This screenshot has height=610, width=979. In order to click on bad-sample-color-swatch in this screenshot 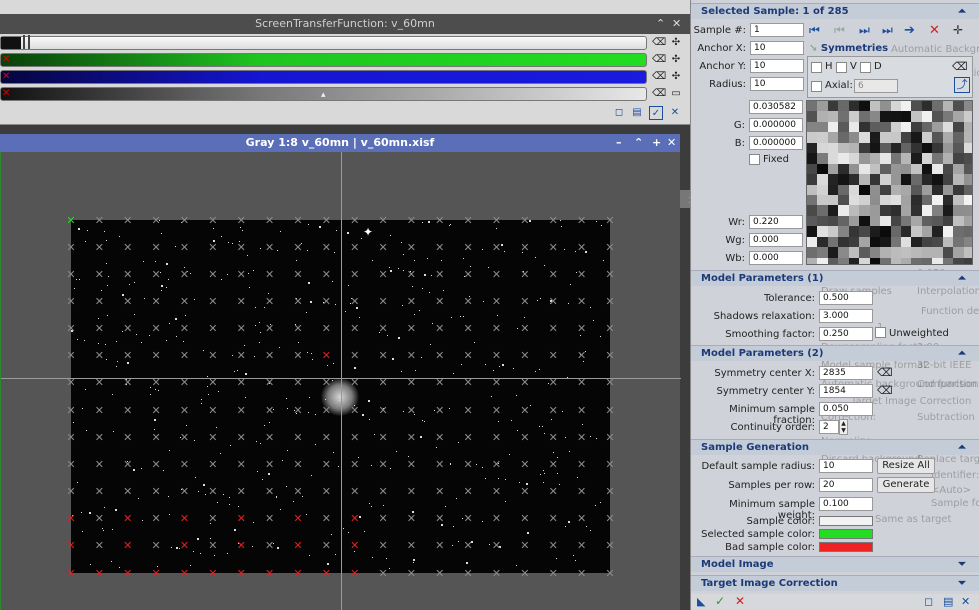, I will do `click(846, 547)`.